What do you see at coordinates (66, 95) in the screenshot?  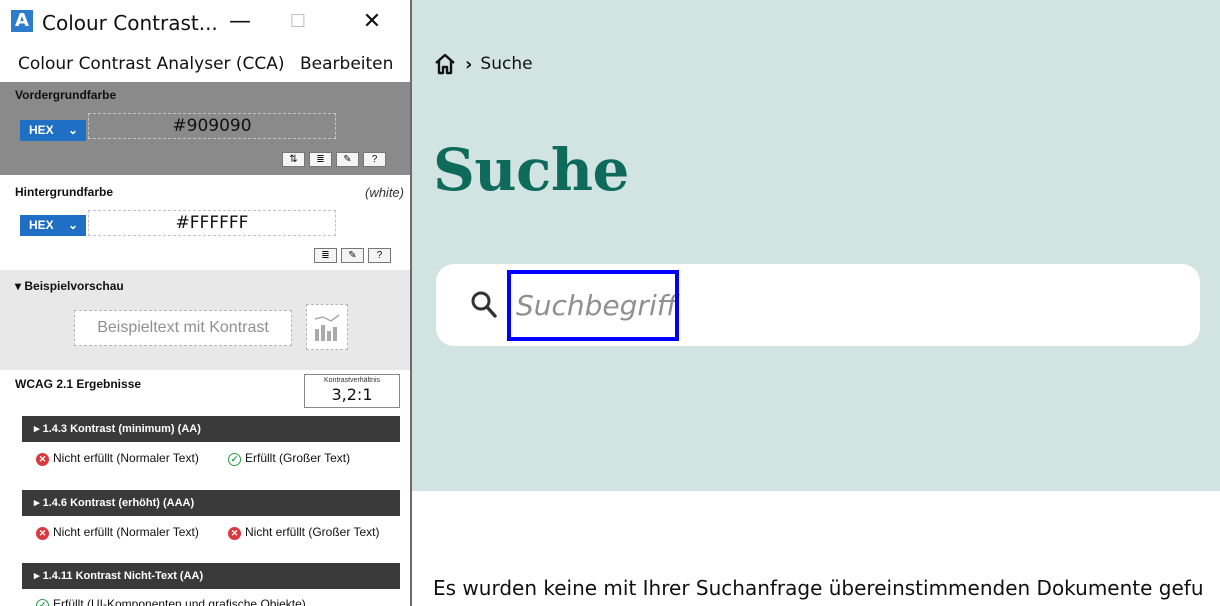 I see `foreground-label: Vordergrundfarbe` at bounding box center [66, 95].